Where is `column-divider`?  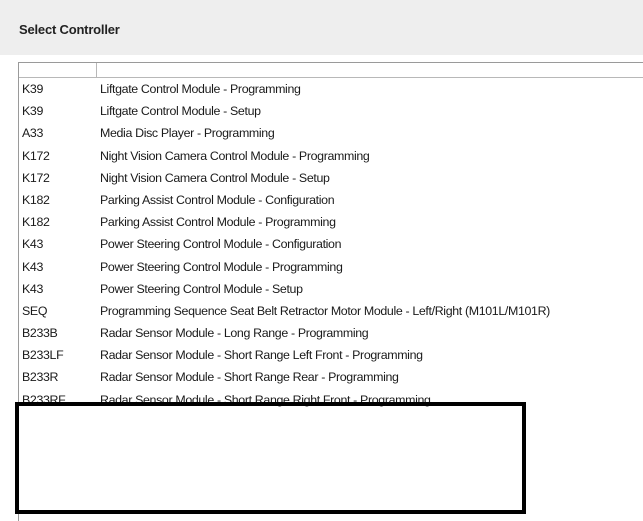
column-divider is located at coordinates (96, 70).